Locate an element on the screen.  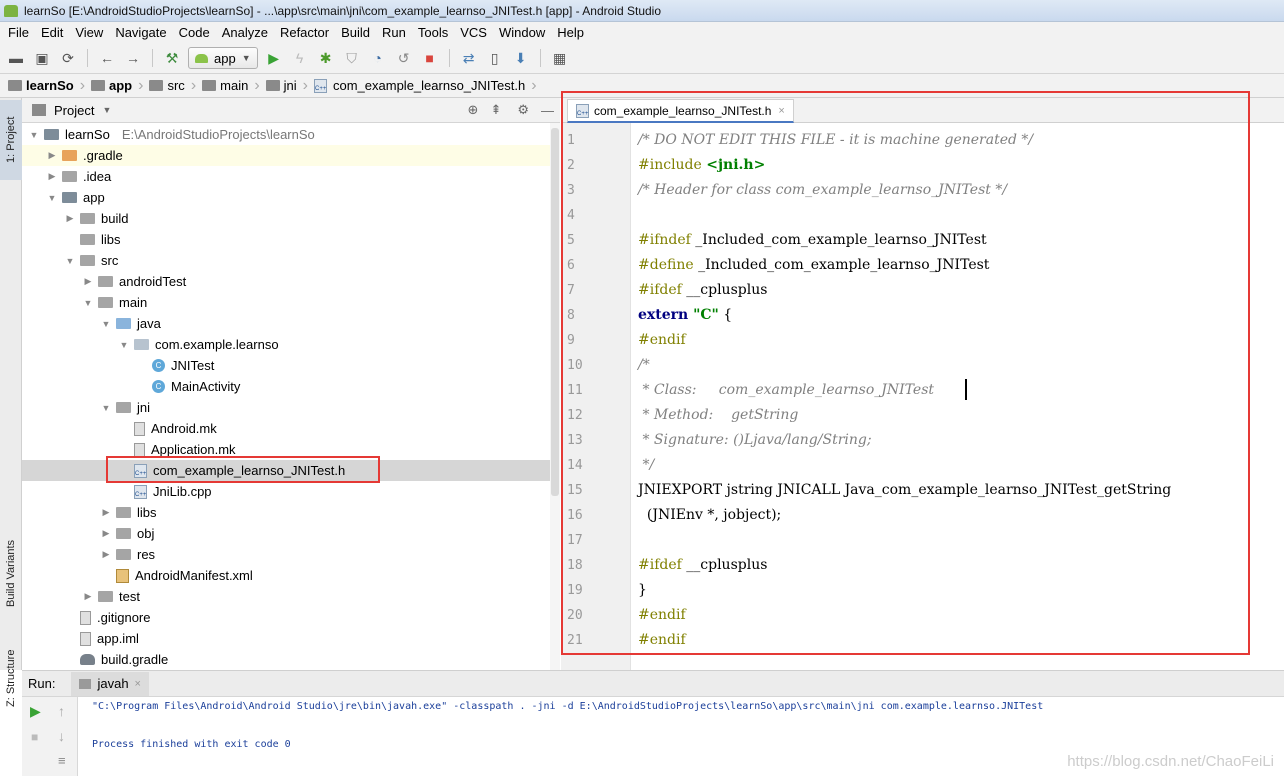
scroll-down-icon: ↓ is located at coordinates (61, 736).